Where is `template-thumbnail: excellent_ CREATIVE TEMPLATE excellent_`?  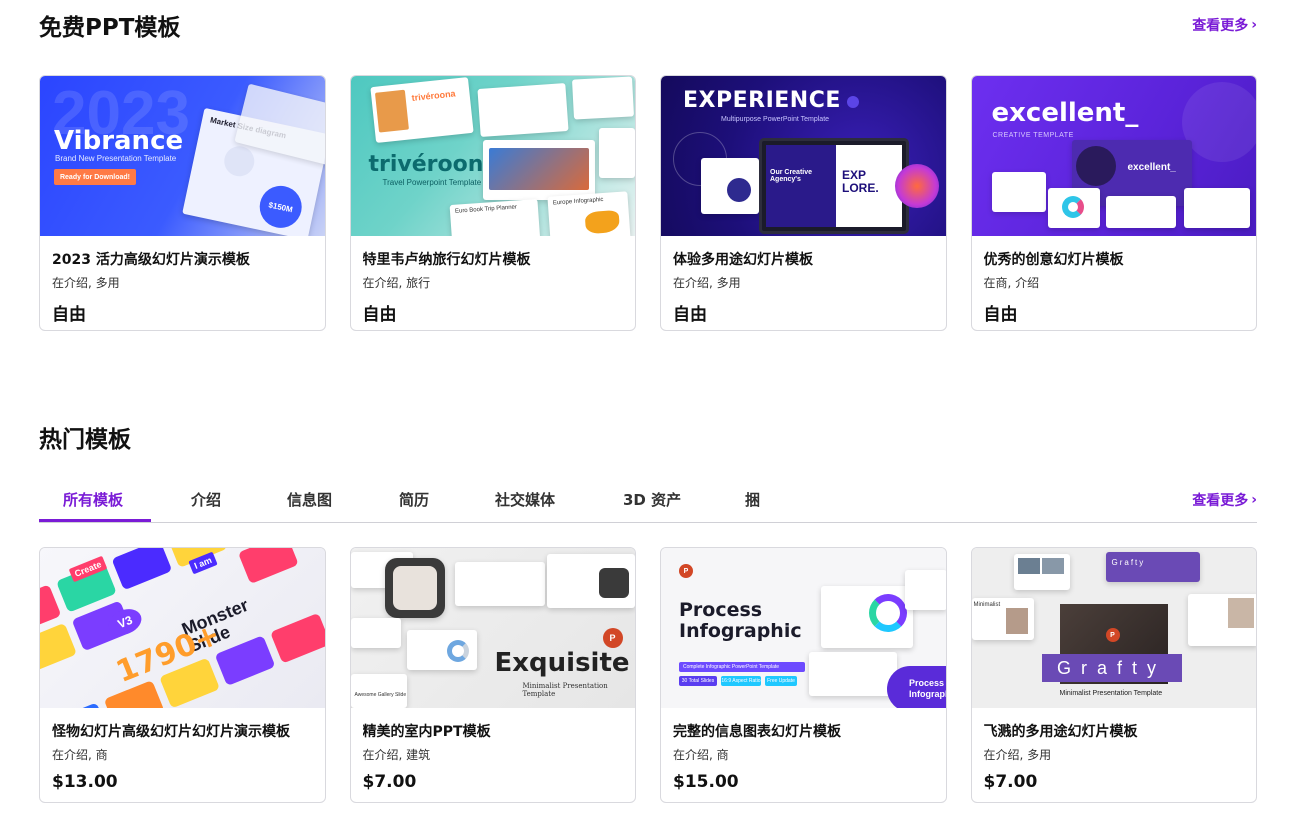
template-thumbnail: excellent_ CREATIVE TEMPLATE excellent_ is located at coordinates (1113, 156).